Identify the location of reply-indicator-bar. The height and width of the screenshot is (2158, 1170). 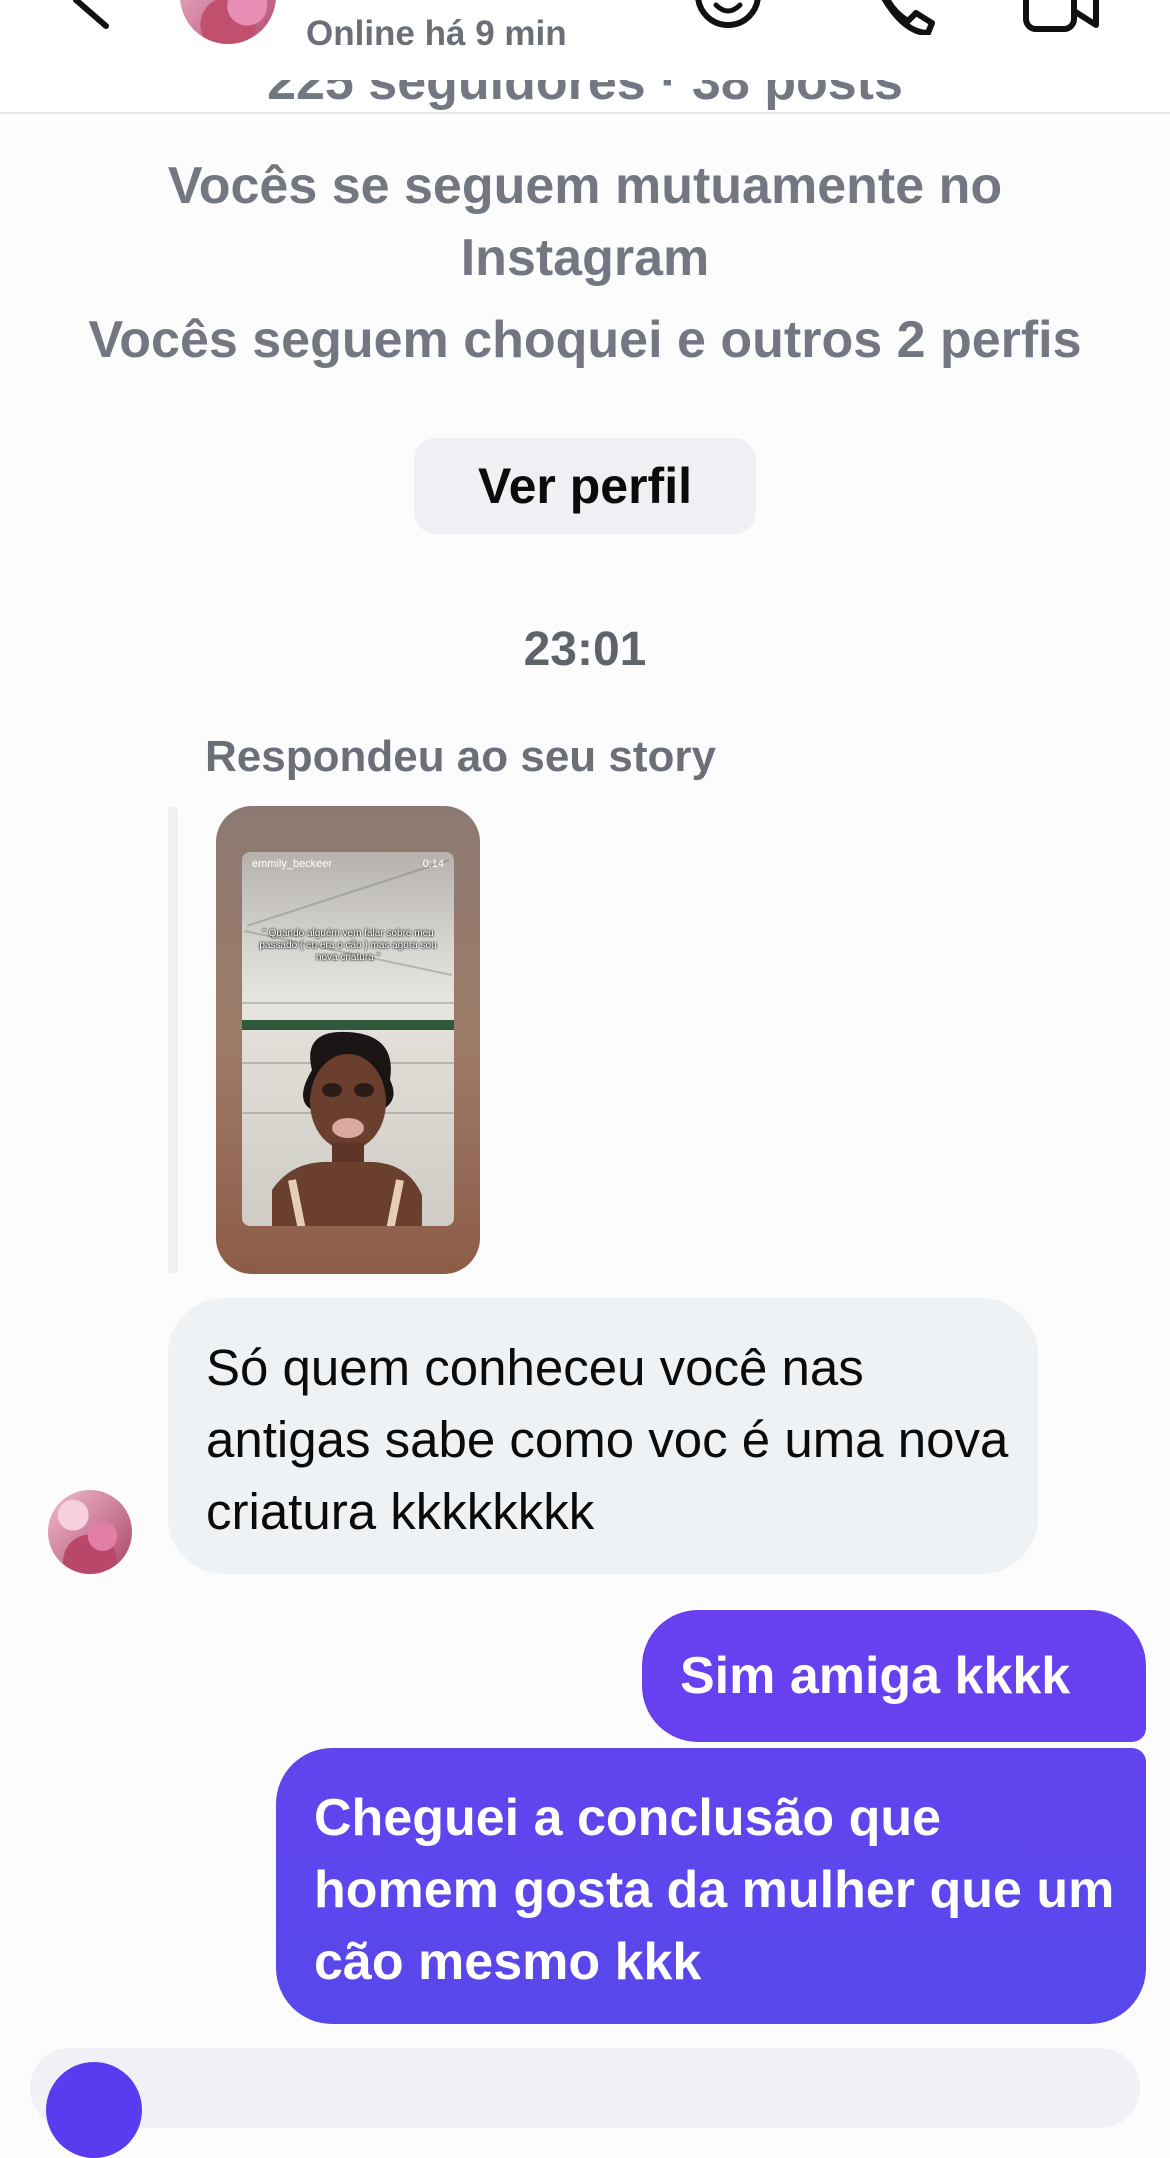
(173, 1040).